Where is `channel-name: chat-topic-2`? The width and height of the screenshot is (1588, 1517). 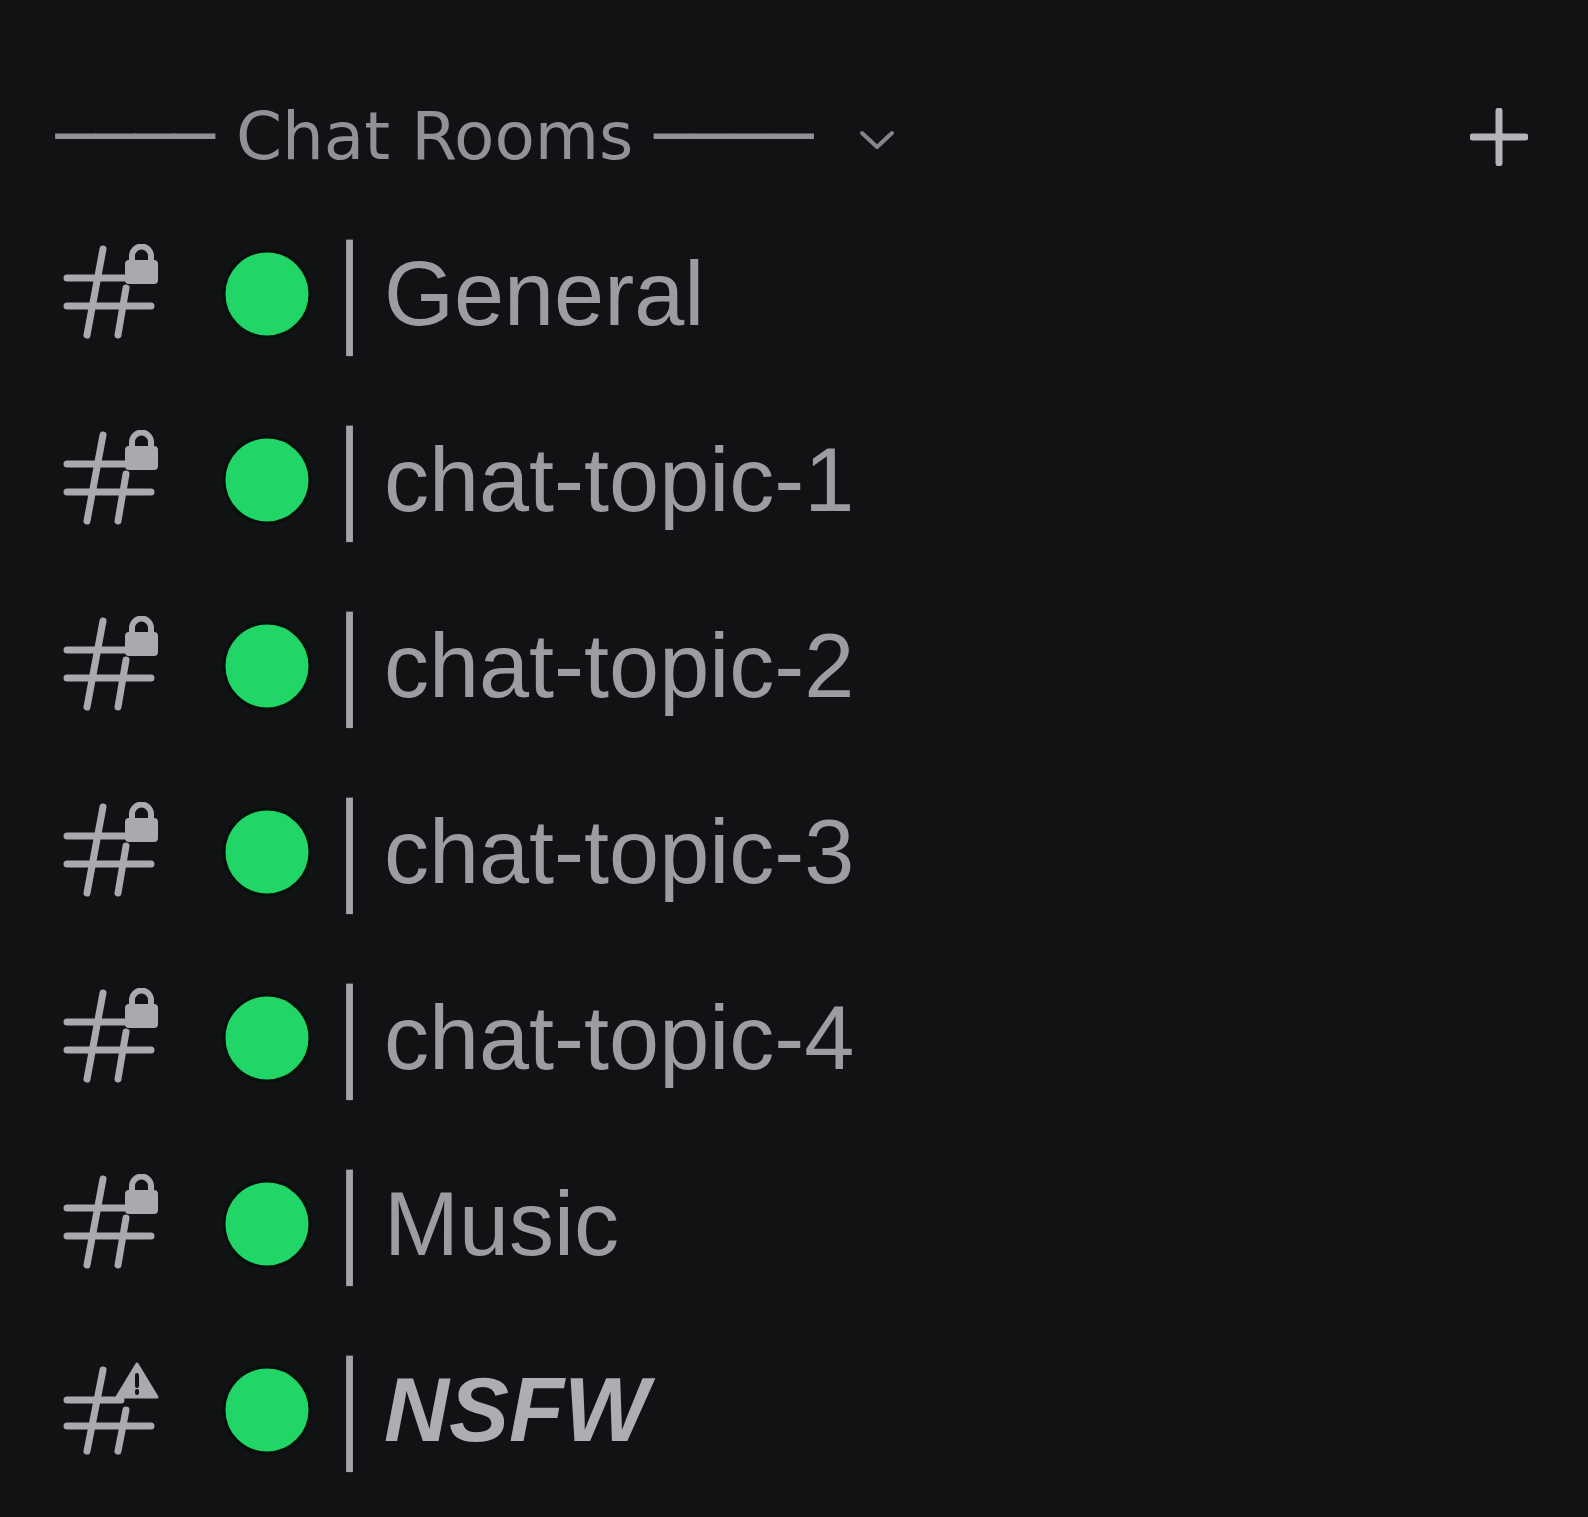 channel-name: chat-topic-2 is located at coordinates (619, 666).